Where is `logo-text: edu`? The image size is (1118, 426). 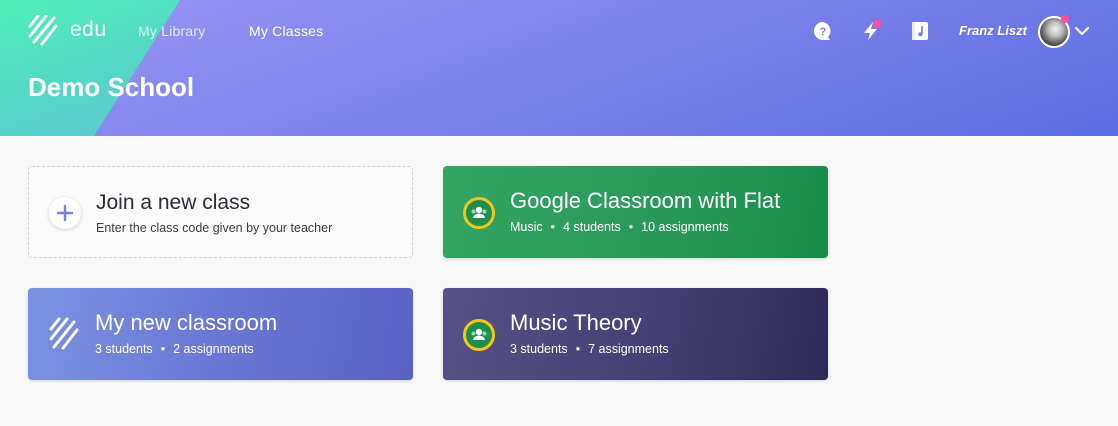
logo-text: edu is located at coordinates (88, 30).